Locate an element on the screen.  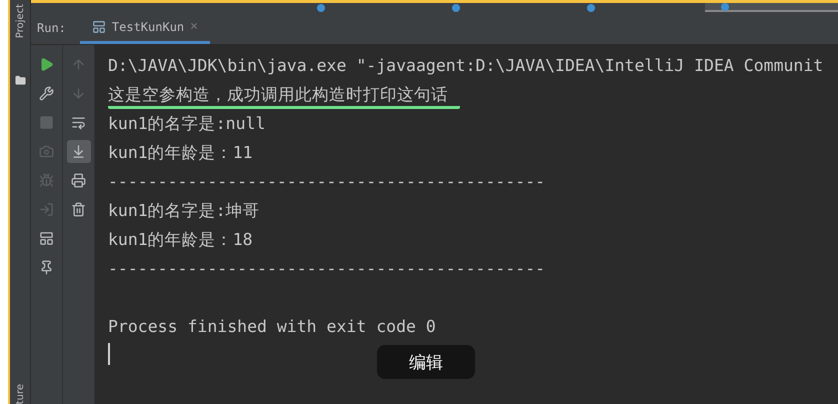
console-line: kun1的名字是:null is located at coordinates (187, 124).